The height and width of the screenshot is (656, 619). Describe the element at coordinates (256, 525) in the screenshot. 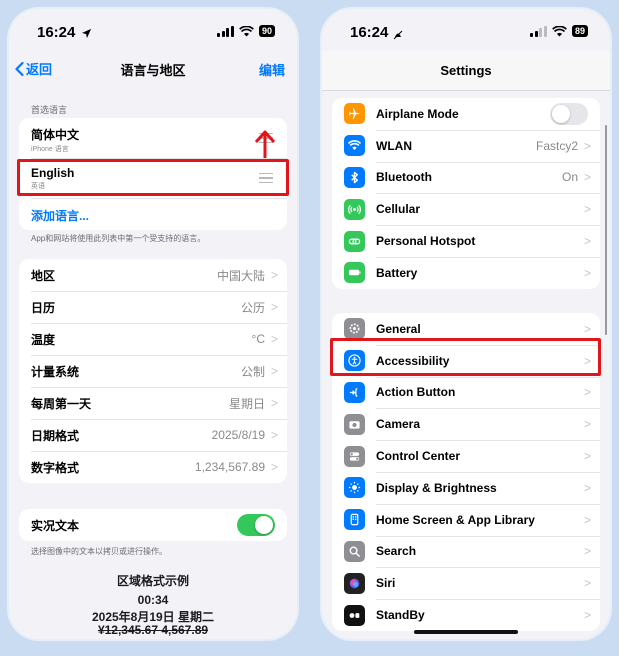

I see `live-text-toggle` at that location.